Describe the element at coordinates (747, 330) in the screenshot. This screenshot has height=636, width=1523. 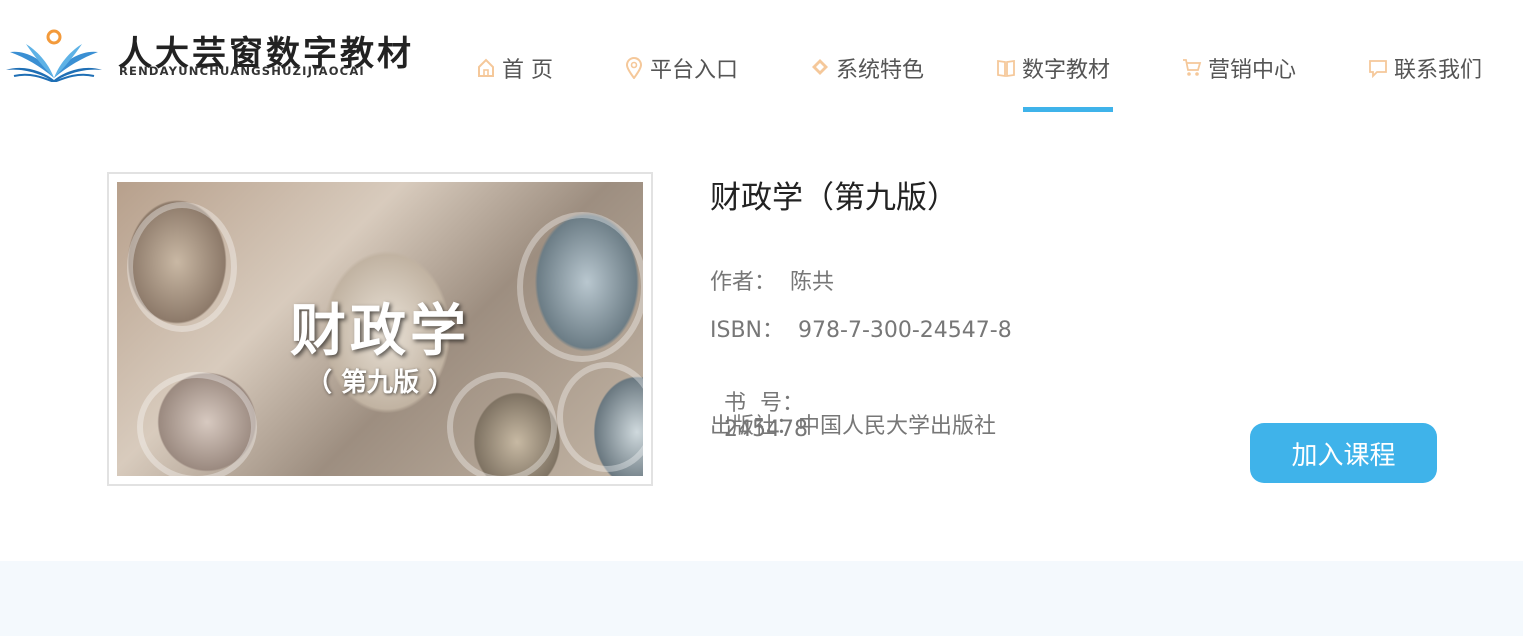
I see `isbn-label: ISBN：` at that location.